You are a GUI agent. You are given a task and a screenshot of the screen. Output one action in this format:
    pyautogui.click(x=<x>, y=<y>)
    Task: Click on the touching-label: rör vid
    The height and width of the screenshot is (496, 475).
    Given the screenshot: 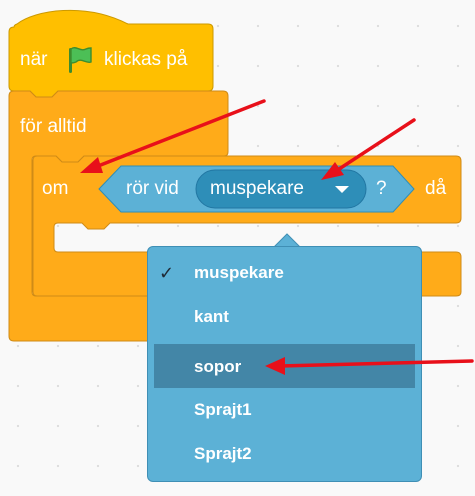 What is the action you would take?
    pyautogui.click(x=152, y=188)
    